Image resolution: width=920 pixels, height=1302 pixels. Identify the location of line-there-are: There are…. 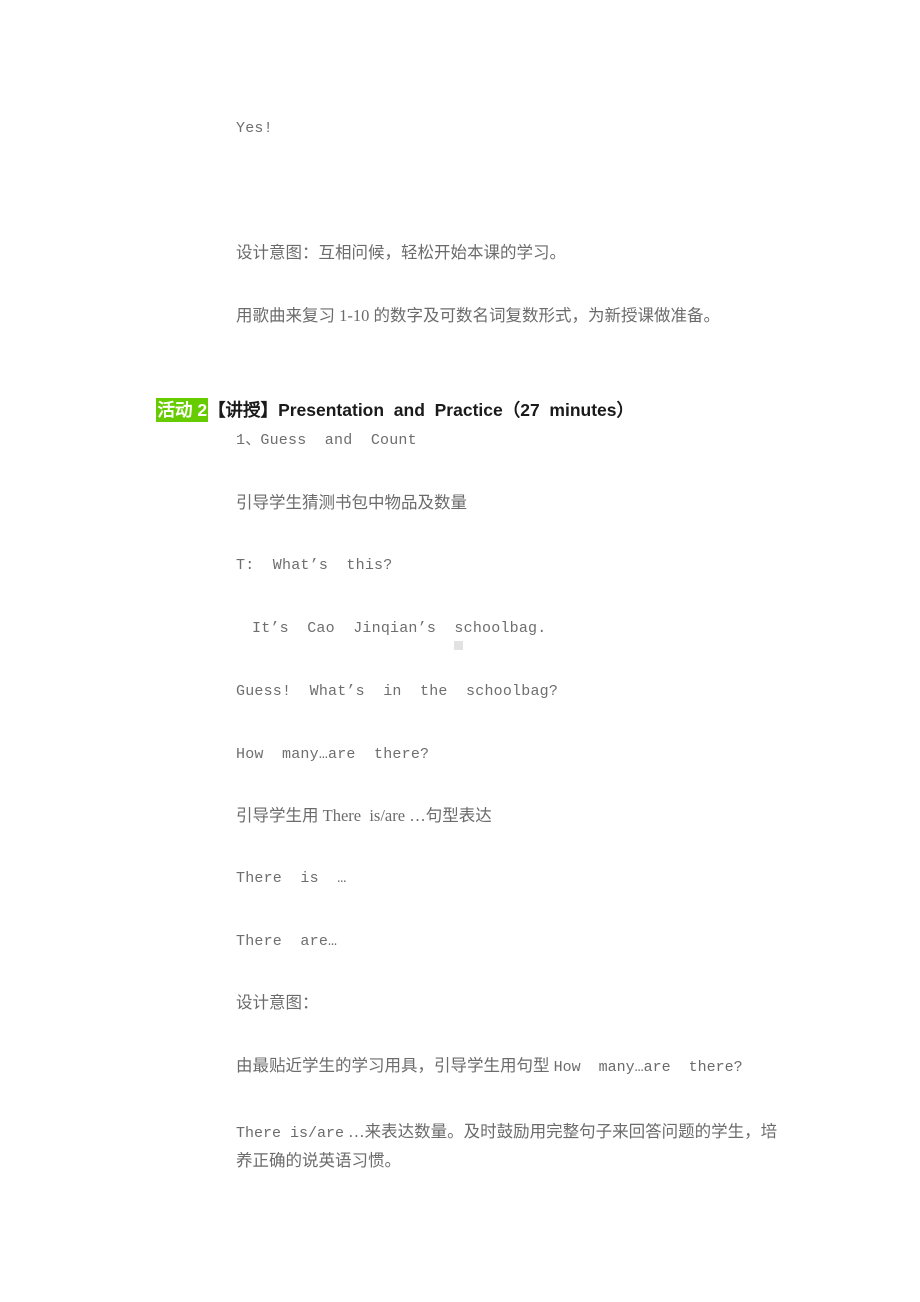
(287, 941).